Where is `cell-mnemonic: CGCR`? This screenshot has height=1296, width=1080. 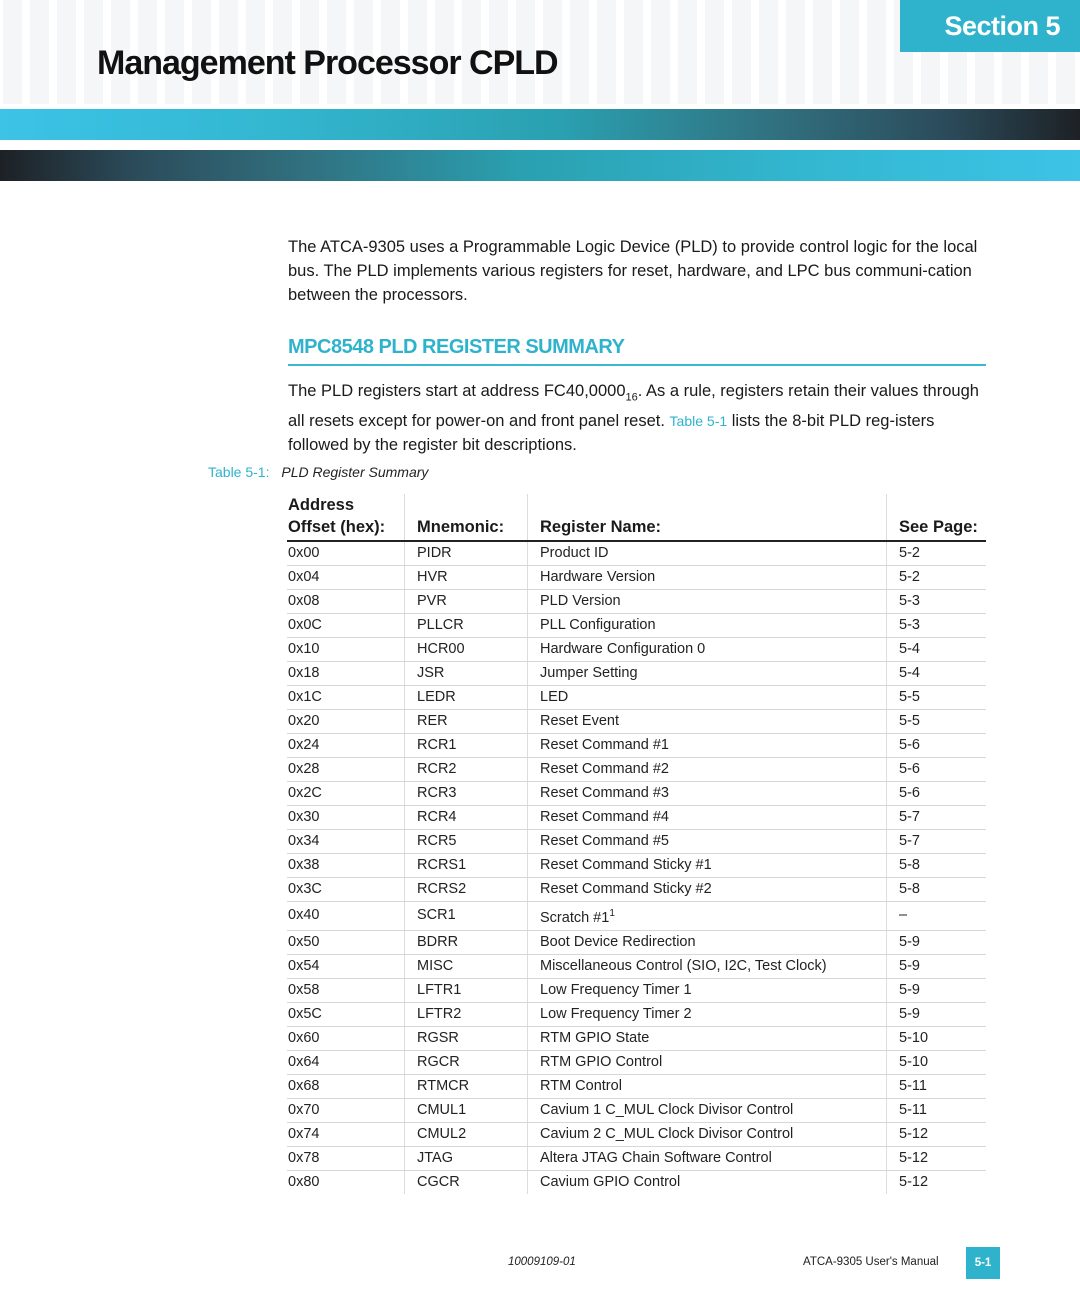 cell-mnemonic: CGCR is located at coordinates (466, 1182).